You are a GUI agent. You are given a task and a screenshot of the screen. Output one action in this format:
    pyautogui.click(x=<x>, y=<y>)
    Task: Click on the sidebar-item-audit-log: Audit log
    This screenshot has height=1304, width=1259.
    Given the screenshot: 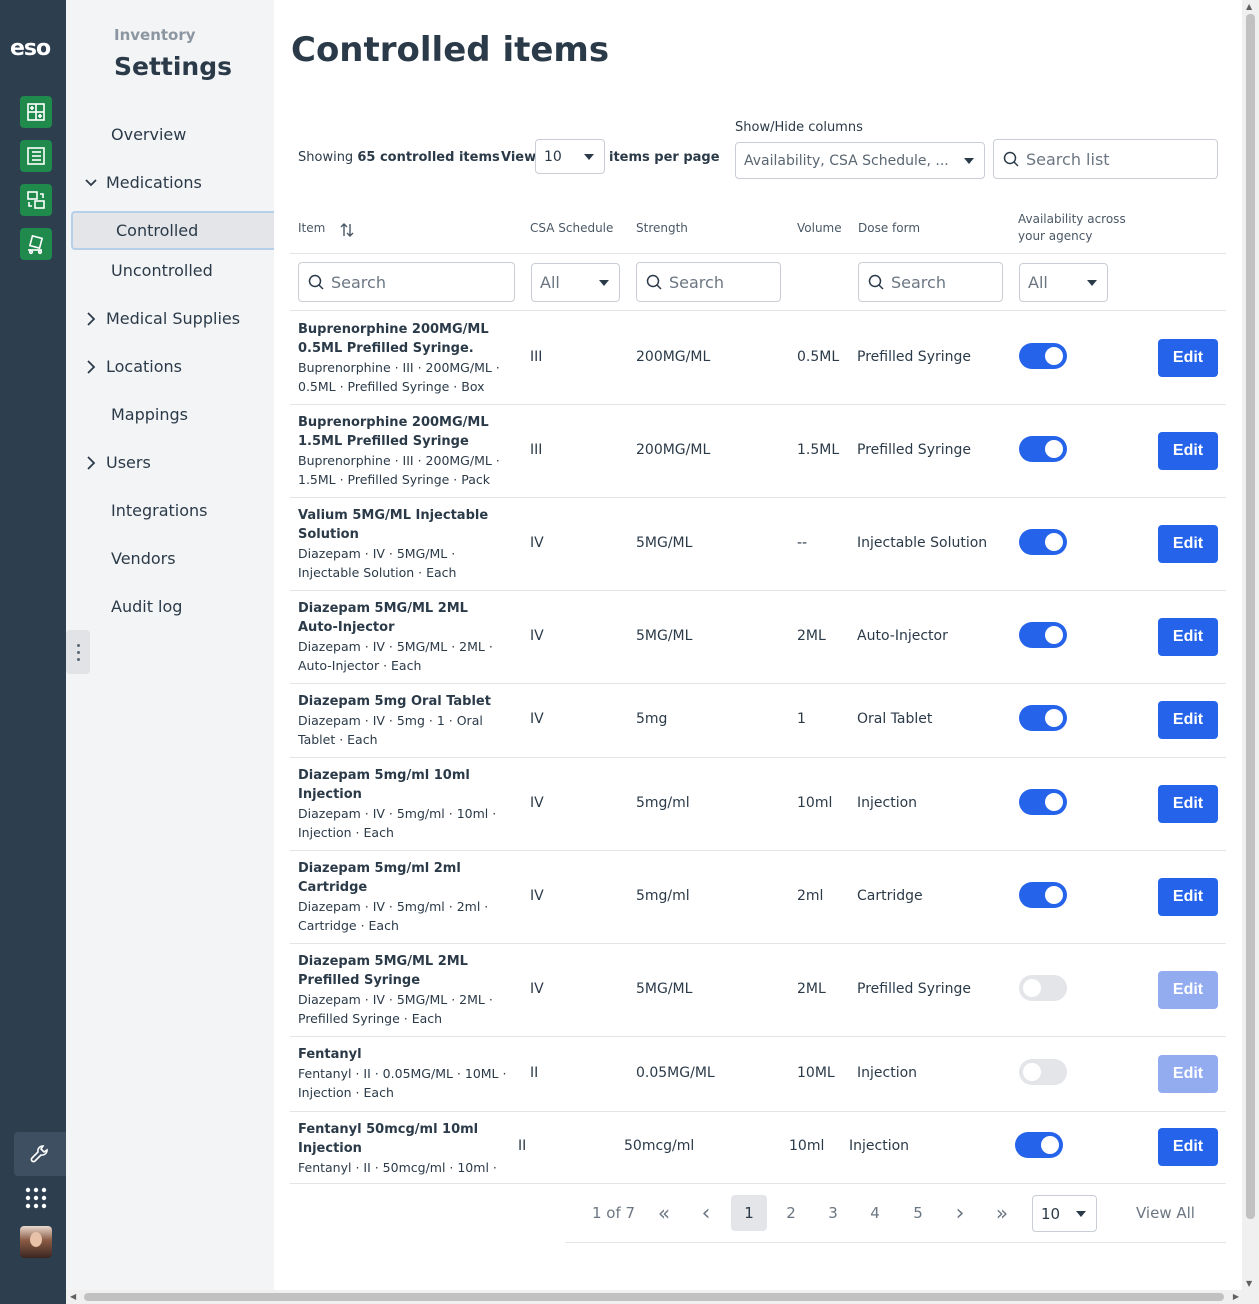 What is the action you would take?
    pyautogui.click(x=146, y=606)
    